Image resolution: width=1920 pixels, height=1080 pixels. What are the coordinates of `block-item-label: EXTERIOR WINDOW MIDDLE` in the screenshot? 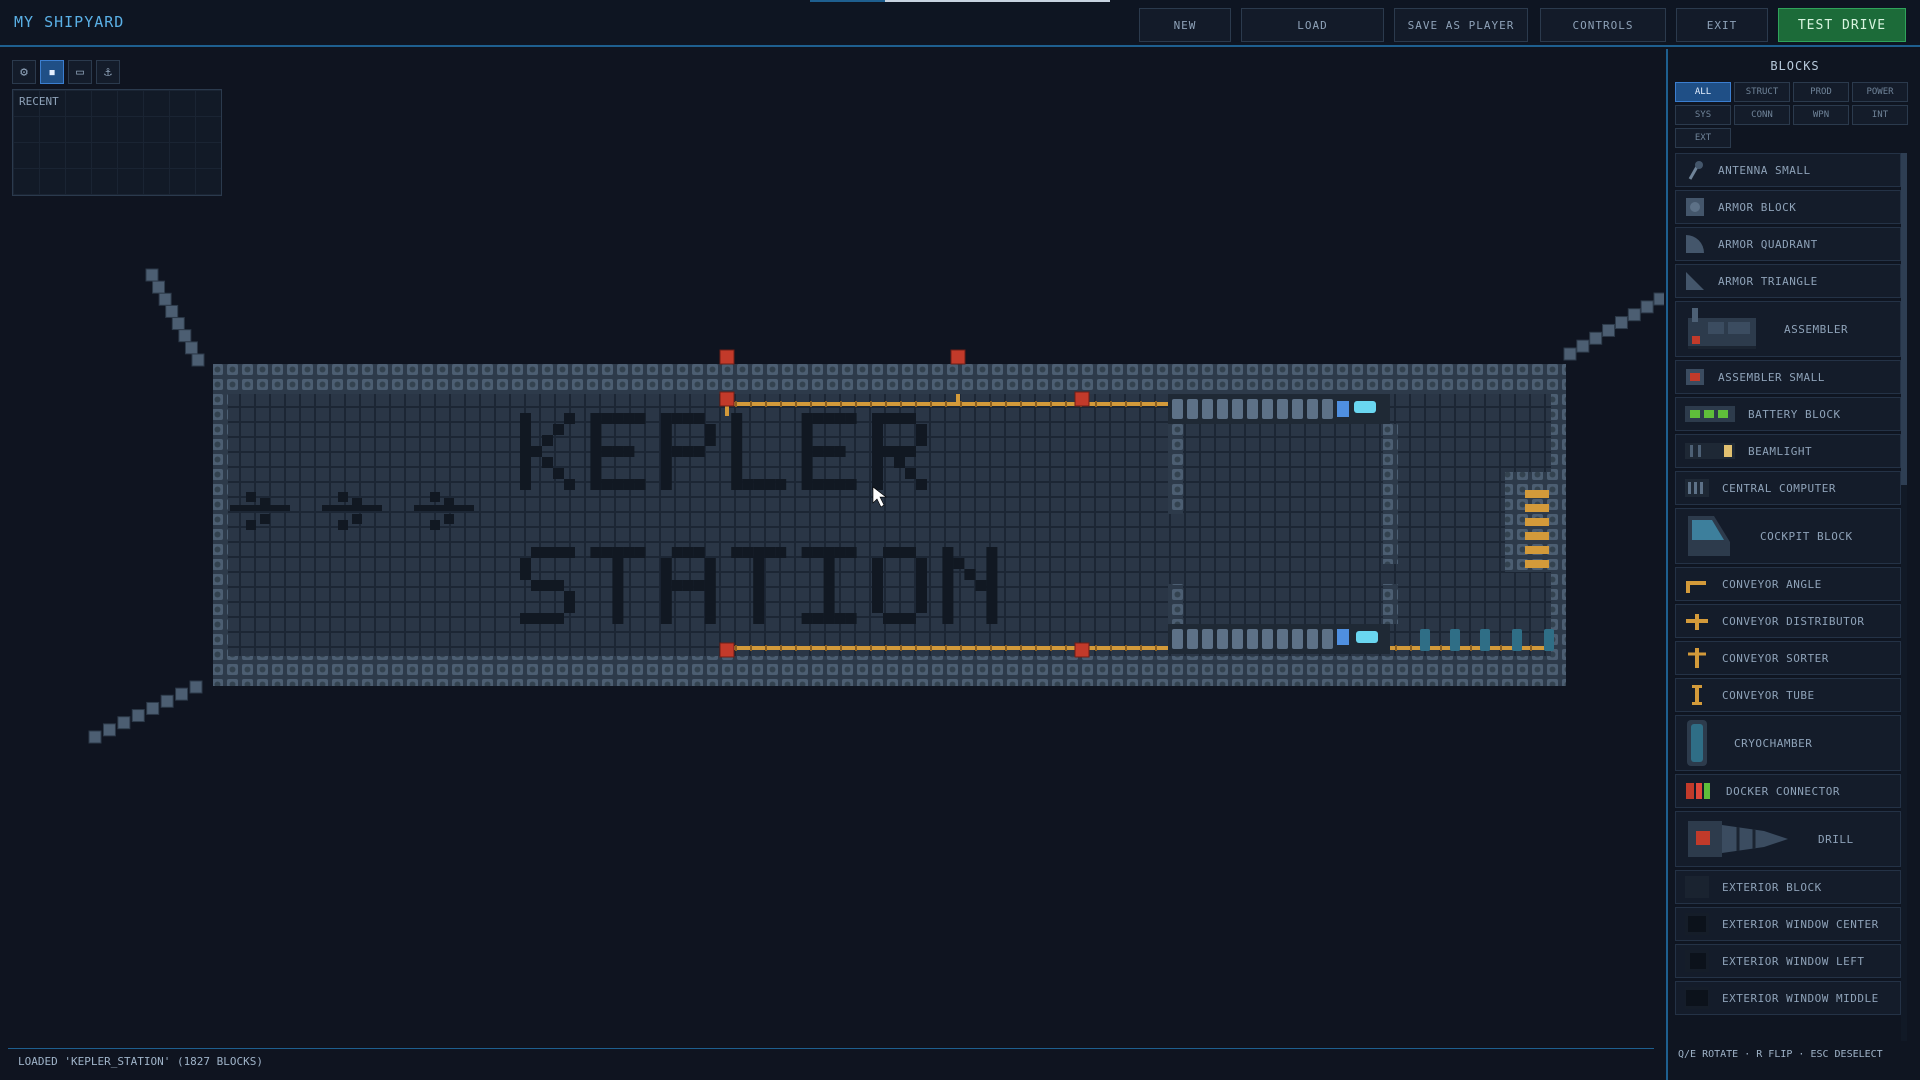 It's located at (1800, 998).